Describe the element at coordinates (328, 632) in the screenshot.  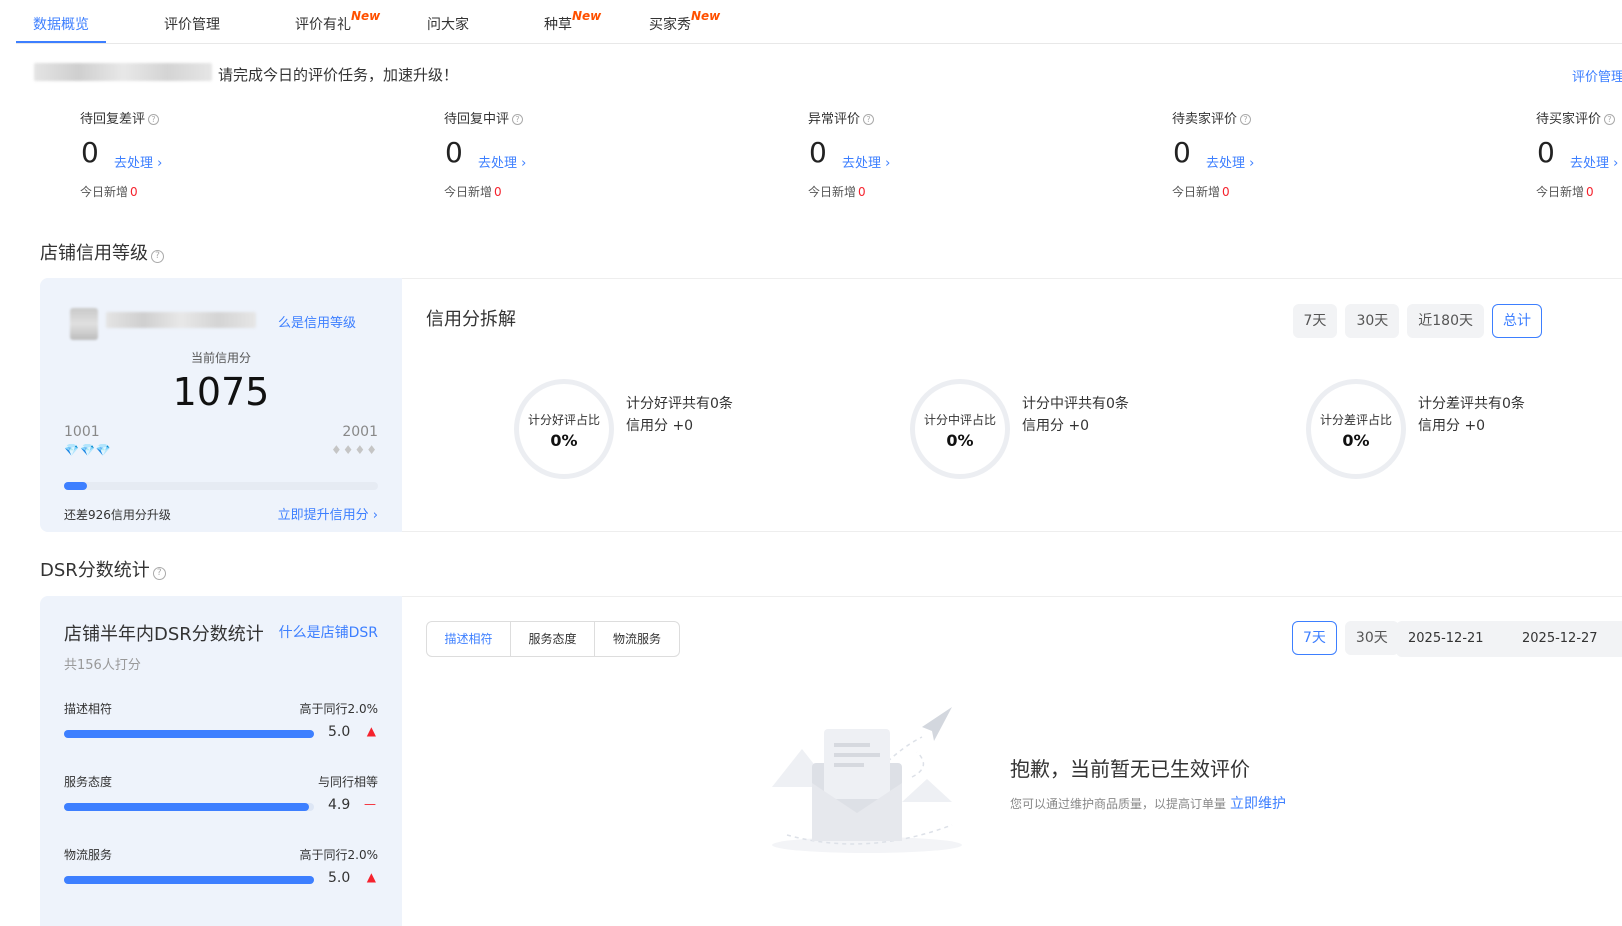
I see `what-is-dsr-link: 什么是店铺DSR` at that location.